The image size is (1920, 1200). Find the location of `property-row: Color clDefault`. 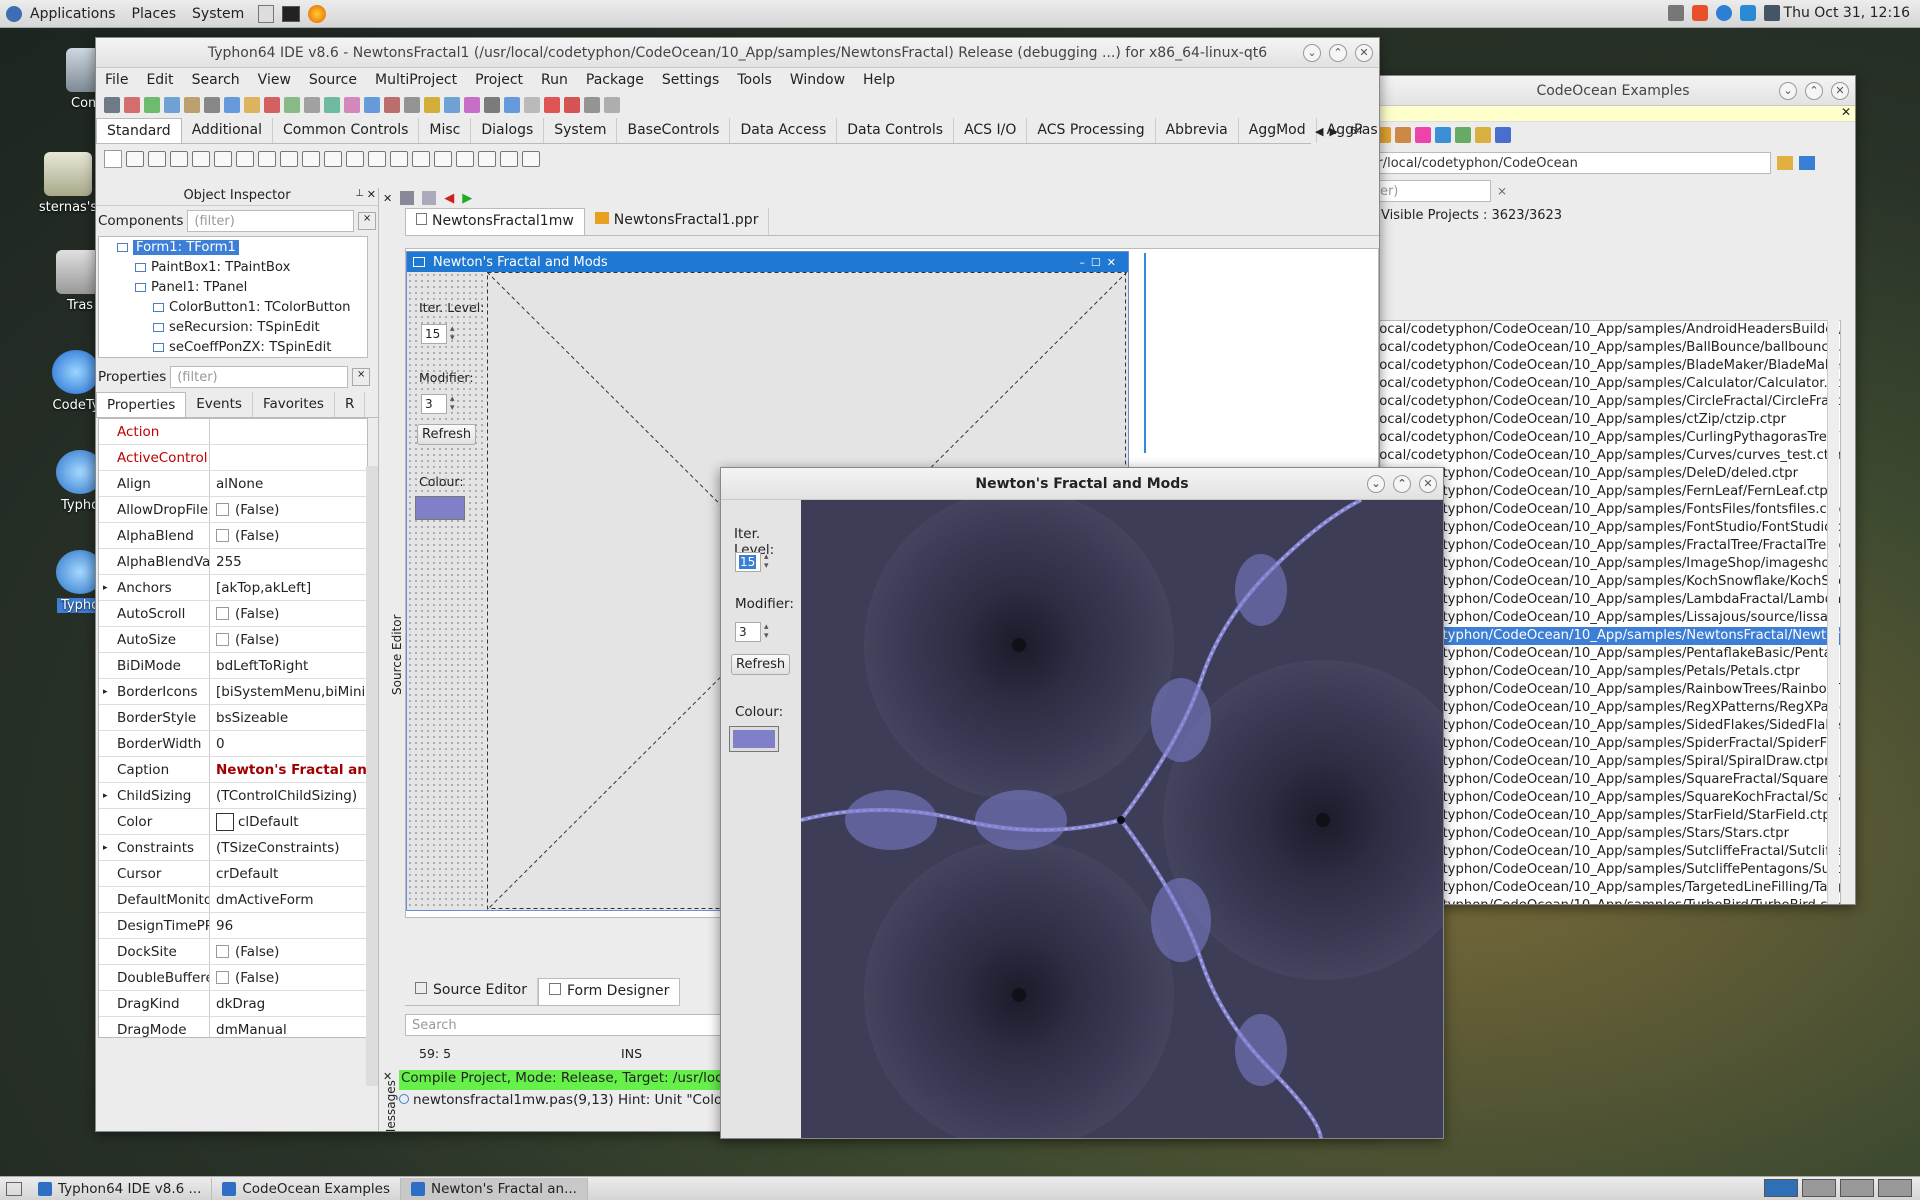

property-row: Color clDefault is located at coordinates (233, 822).